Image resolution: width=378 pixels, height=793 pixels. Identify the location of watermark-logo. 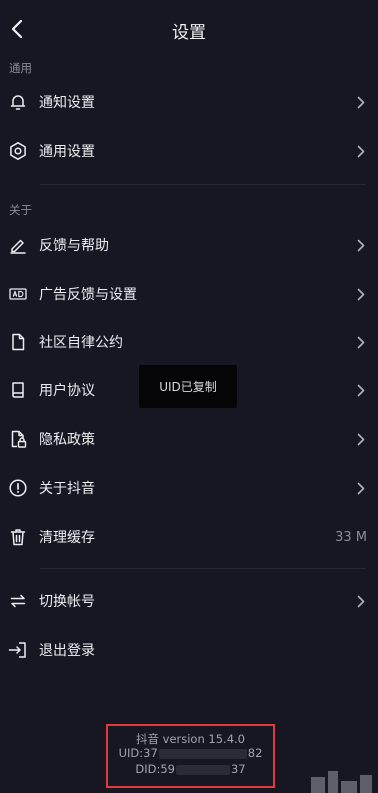
(332, 779).